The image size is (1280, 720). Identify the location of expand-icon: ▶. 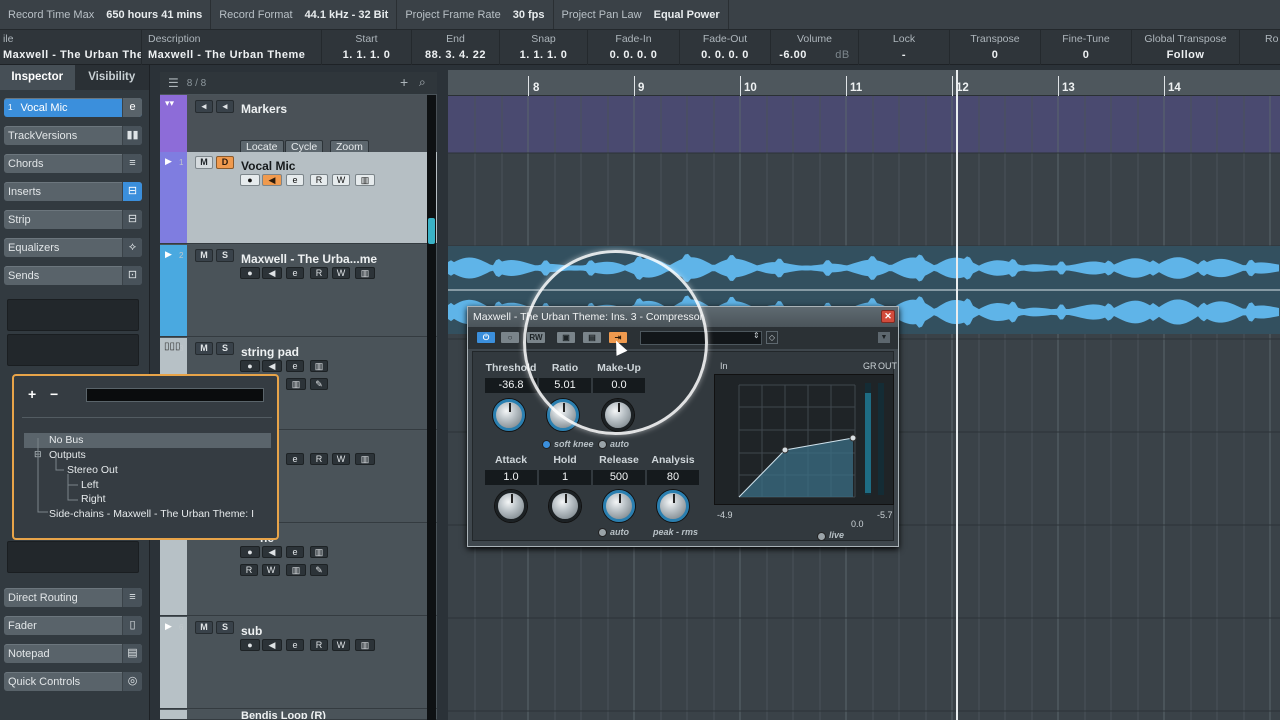
(168, 626).